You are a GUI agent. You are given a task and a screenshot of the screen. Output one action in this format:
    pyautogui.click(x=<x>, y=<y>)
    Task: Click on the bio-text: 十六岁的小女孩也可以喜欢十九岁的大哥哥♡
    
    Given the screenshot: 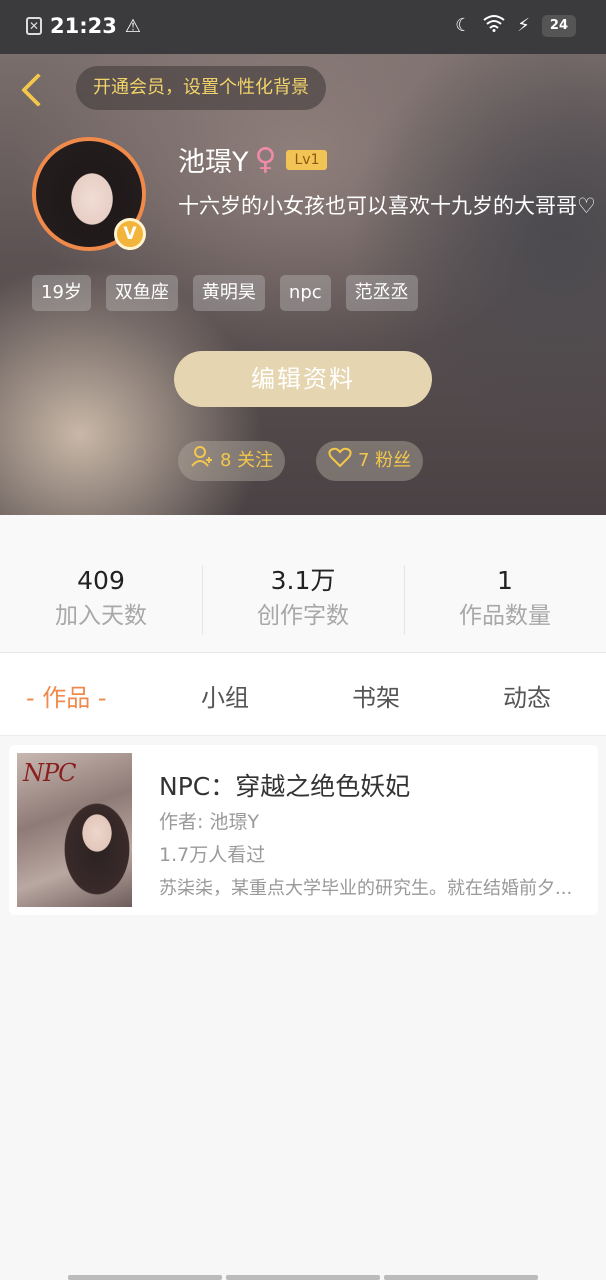 What is the action you would take?
    pyautogui.click(x=387, y=206)
    